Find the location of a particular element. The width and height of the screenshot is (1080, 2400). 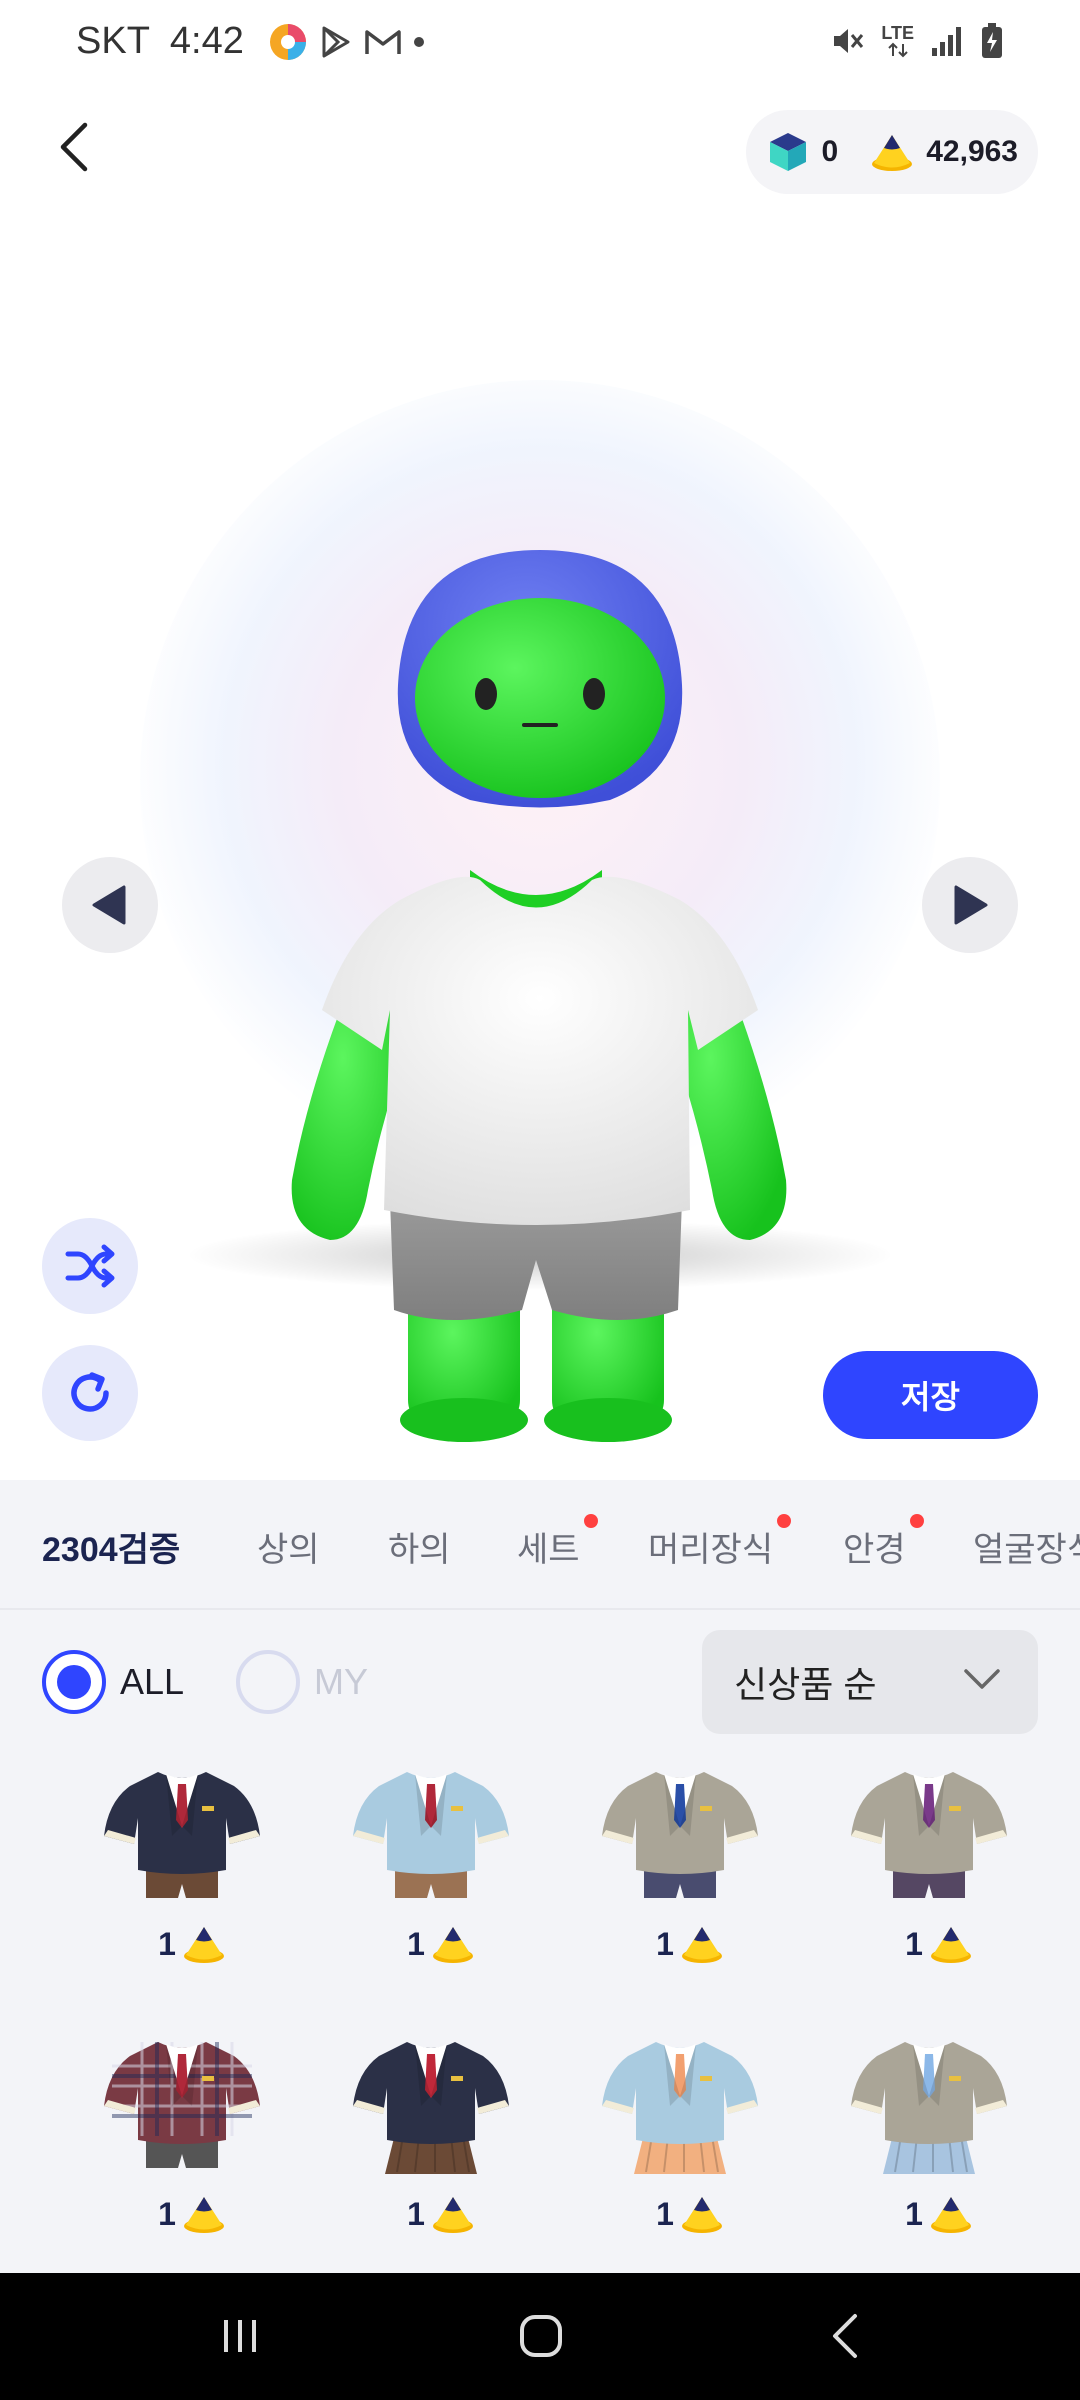

tab-2304-verification: 2304검증 is located at coordinates (111, 1546).